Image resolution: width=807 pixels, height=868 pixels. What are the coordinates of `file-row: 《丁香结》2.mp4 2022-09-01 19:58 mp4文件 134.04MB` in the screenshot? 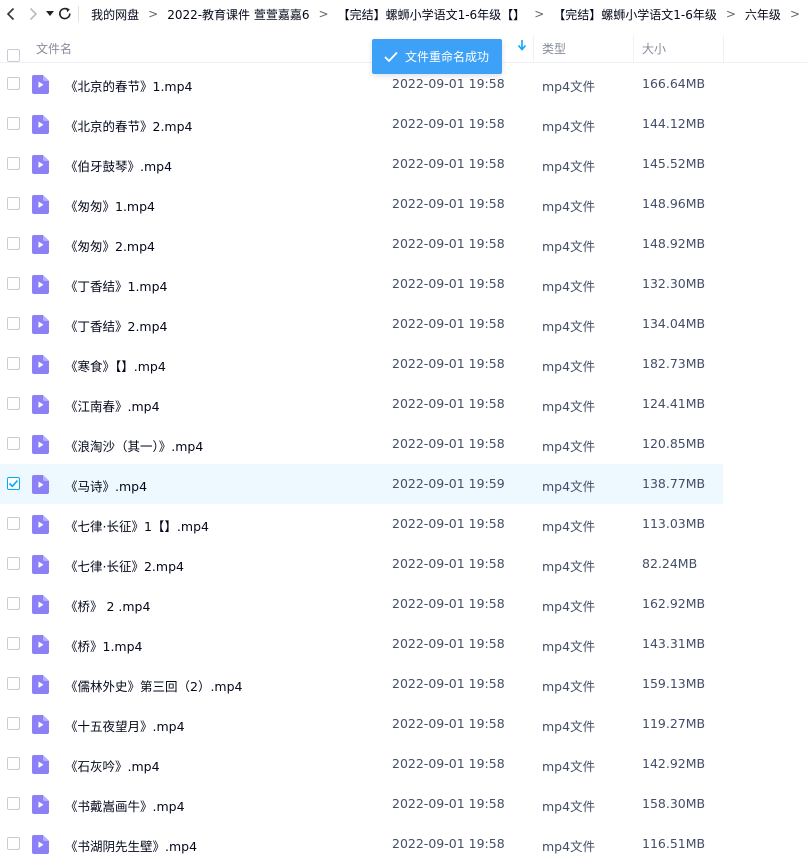 It's located at (361, 324).